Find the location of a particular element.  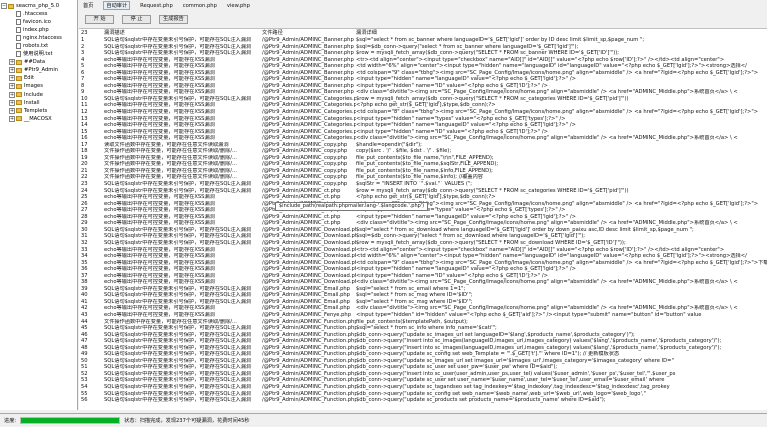

tree-item-label: Edit is located at coordinates (29, 78).